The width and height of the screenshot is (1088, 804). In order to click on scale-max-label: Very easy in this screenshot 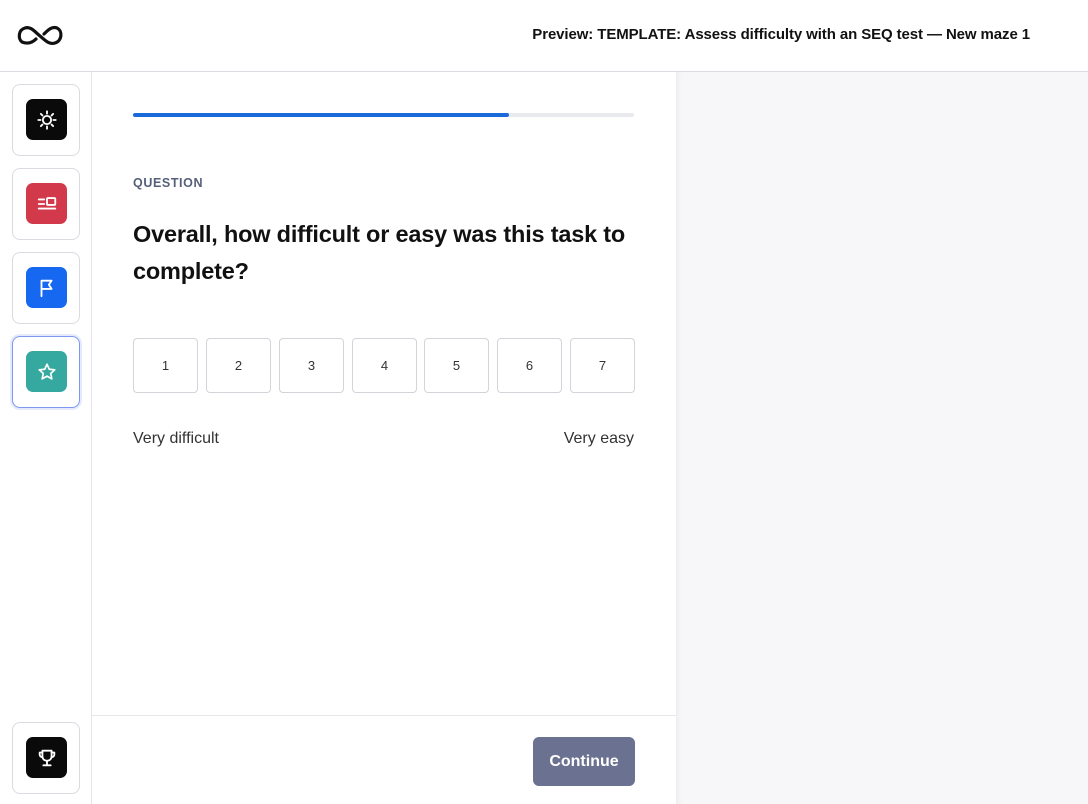, I will do `click(598, 438)`.